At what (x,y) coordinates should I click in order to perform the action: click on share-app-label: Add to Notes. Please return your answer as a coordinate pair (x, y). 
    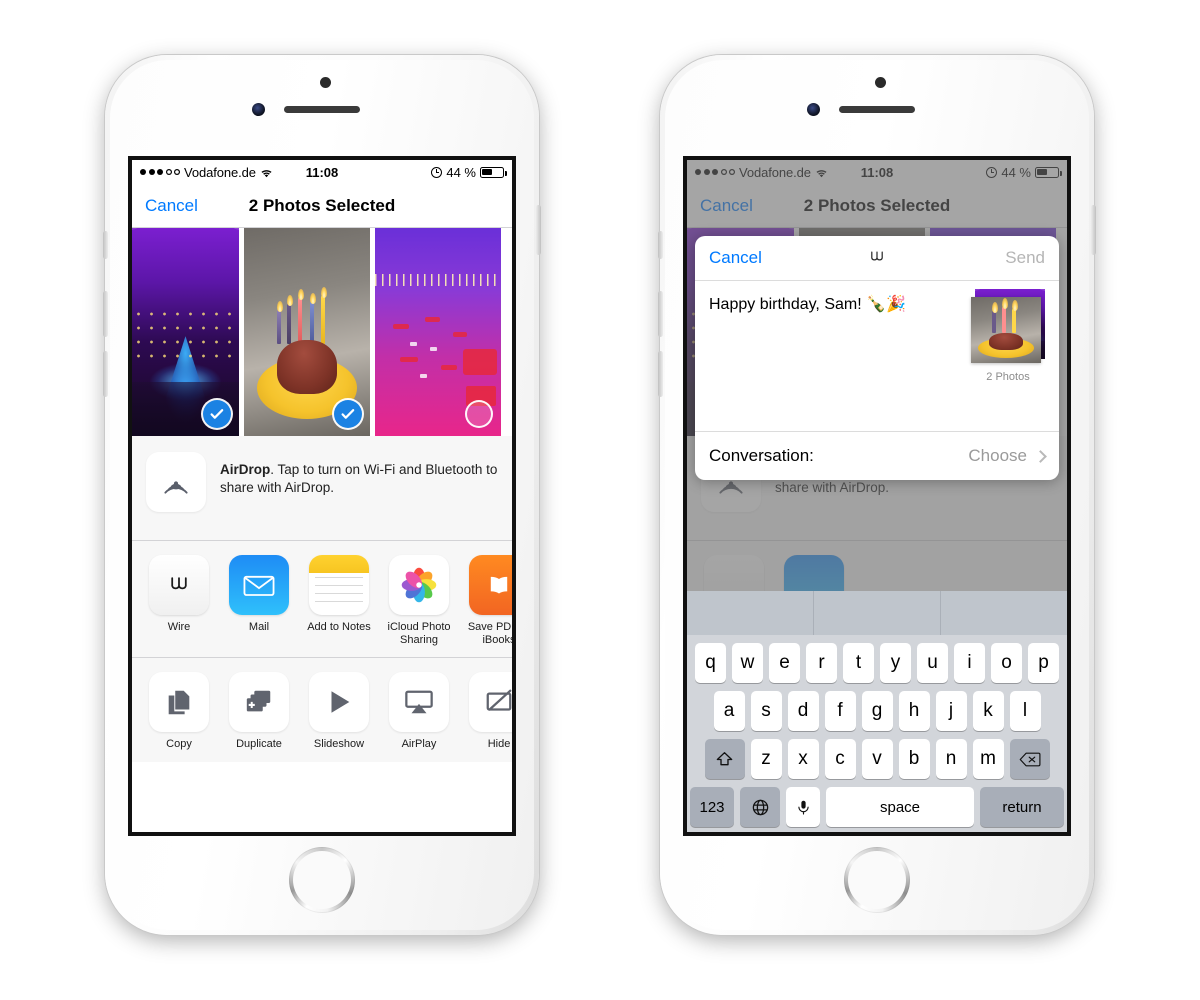
    Looking at the image, I should click on (339, 627).